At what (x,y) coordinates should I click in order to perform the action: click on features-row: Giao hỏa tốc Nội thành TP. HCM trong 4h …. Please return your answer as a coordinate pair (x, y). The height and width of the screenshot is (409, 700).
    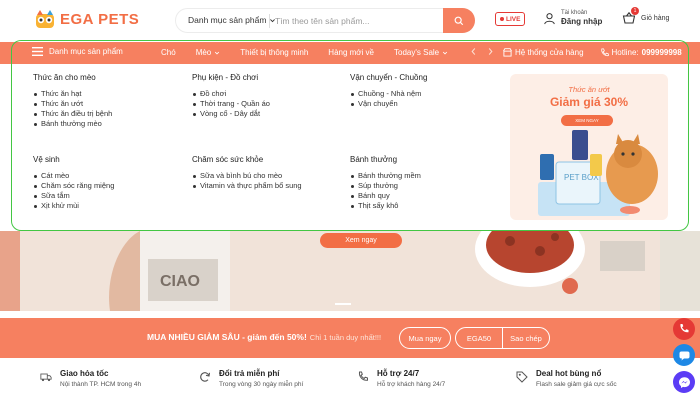
    Looking at the image, I should click on (350, 386).